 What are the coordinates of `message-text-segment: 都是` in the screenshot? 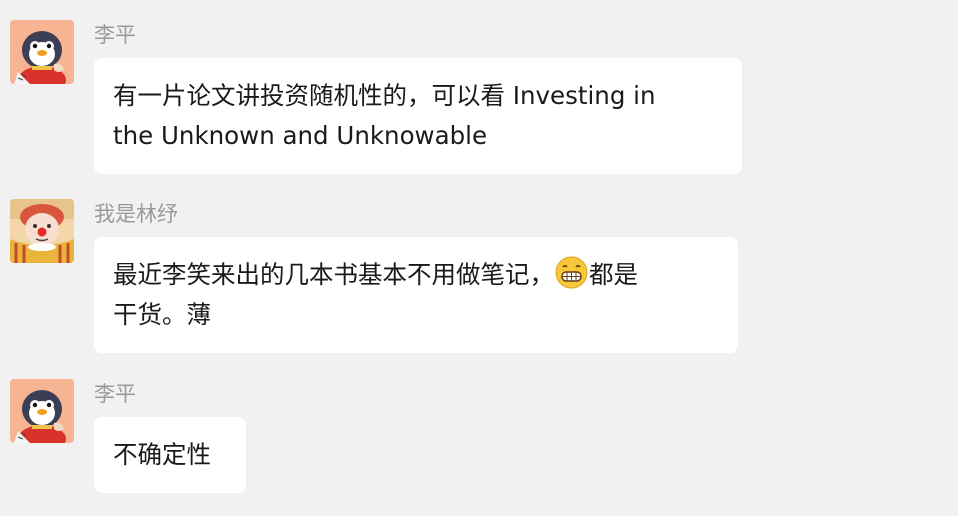 It's located at (613, 274).